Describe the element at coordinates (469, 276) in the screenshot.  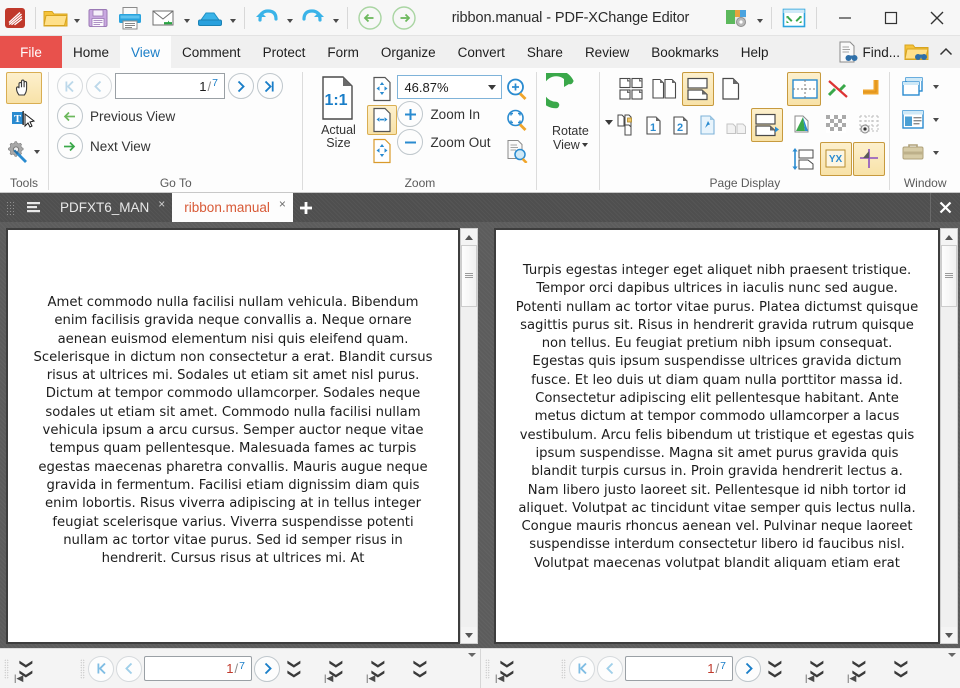
I see `scrollbar-thumb` at that location.